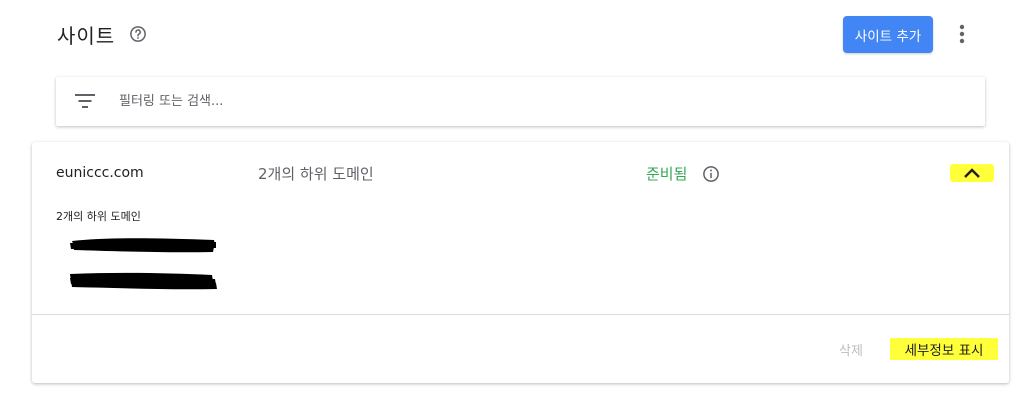  I want to click on delete-button: 삭제, so click(851, 349).